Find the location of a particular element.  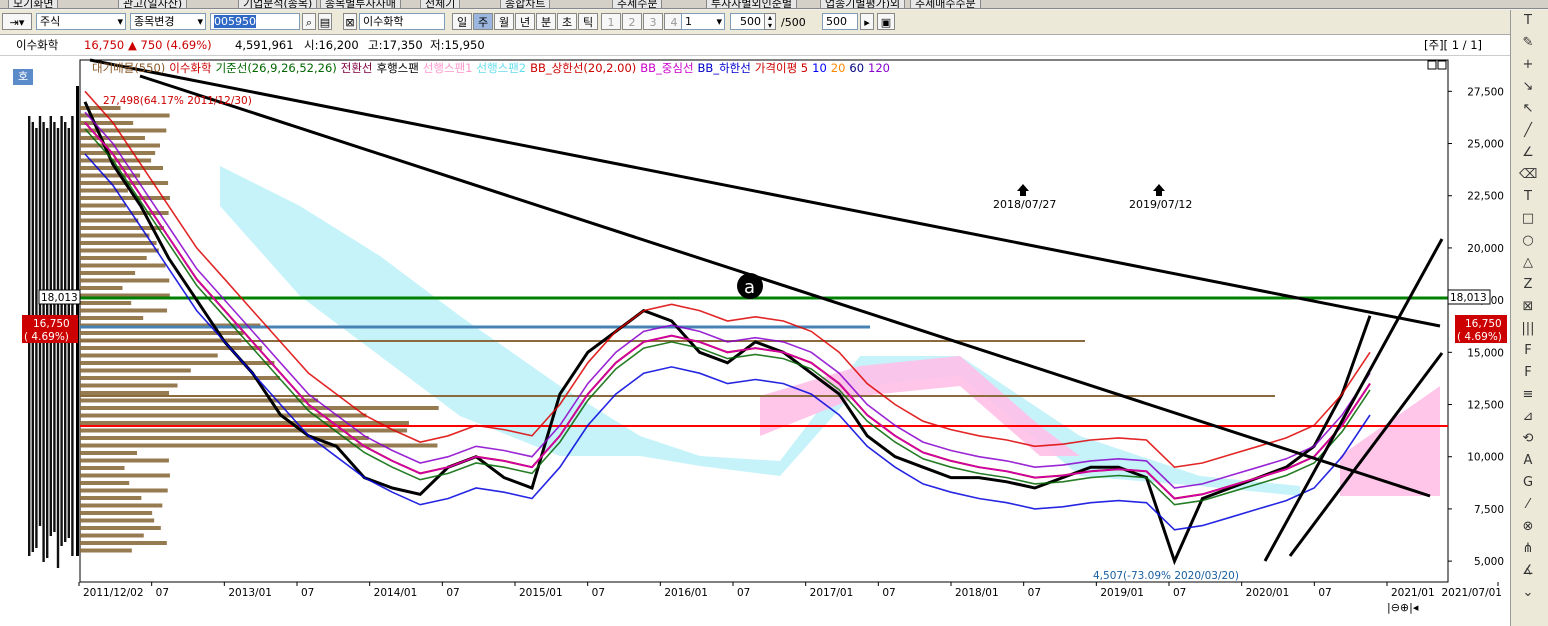

quick-slot-button: 2 is located at coordinates (632, 21).